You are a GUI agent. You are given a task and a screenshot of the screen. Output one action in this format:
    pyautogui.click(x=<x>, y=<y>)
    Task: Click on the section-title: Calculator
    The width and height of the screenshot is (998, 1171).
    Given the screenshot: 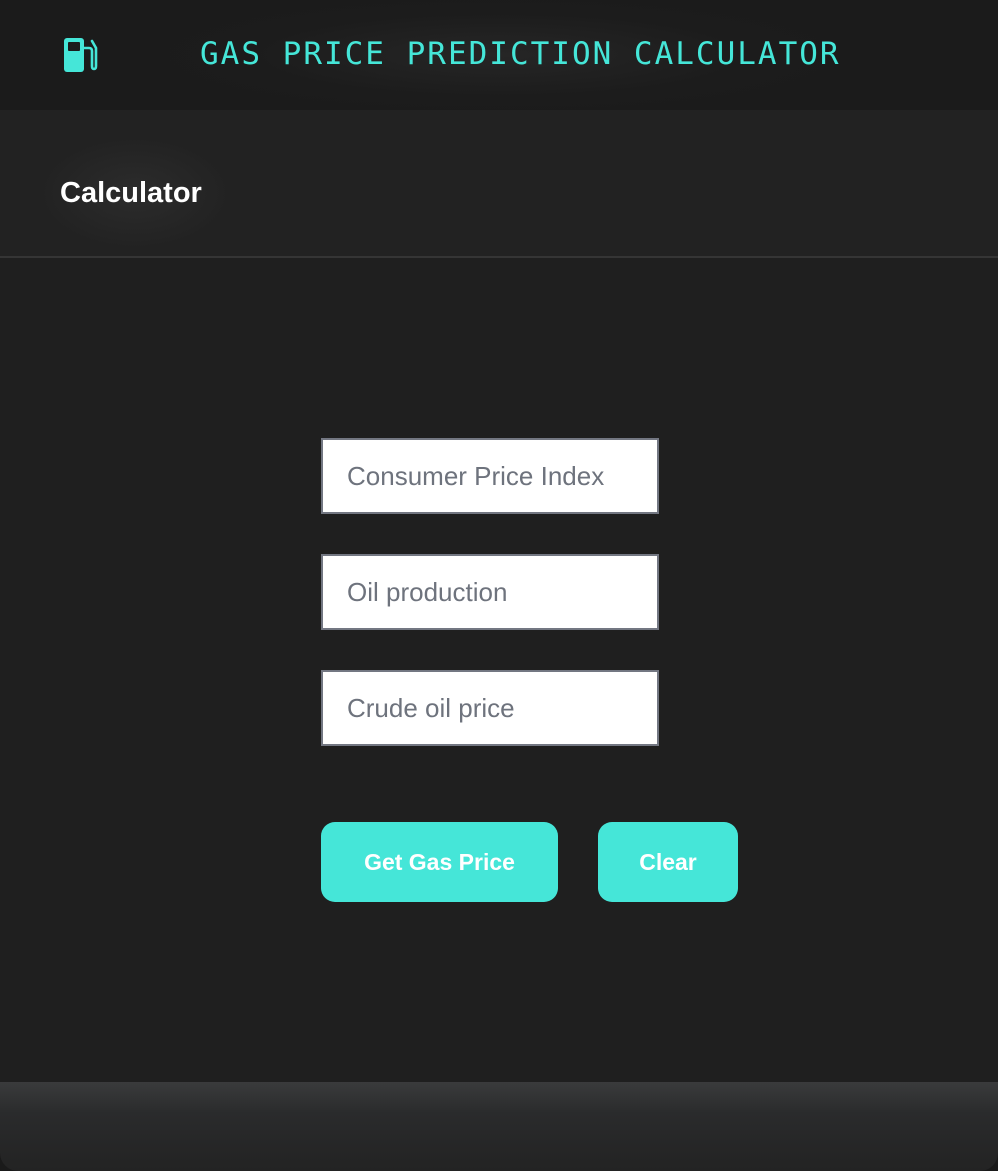 What is the action you would take?
    pyautogui.click(x=131, y=193)
    